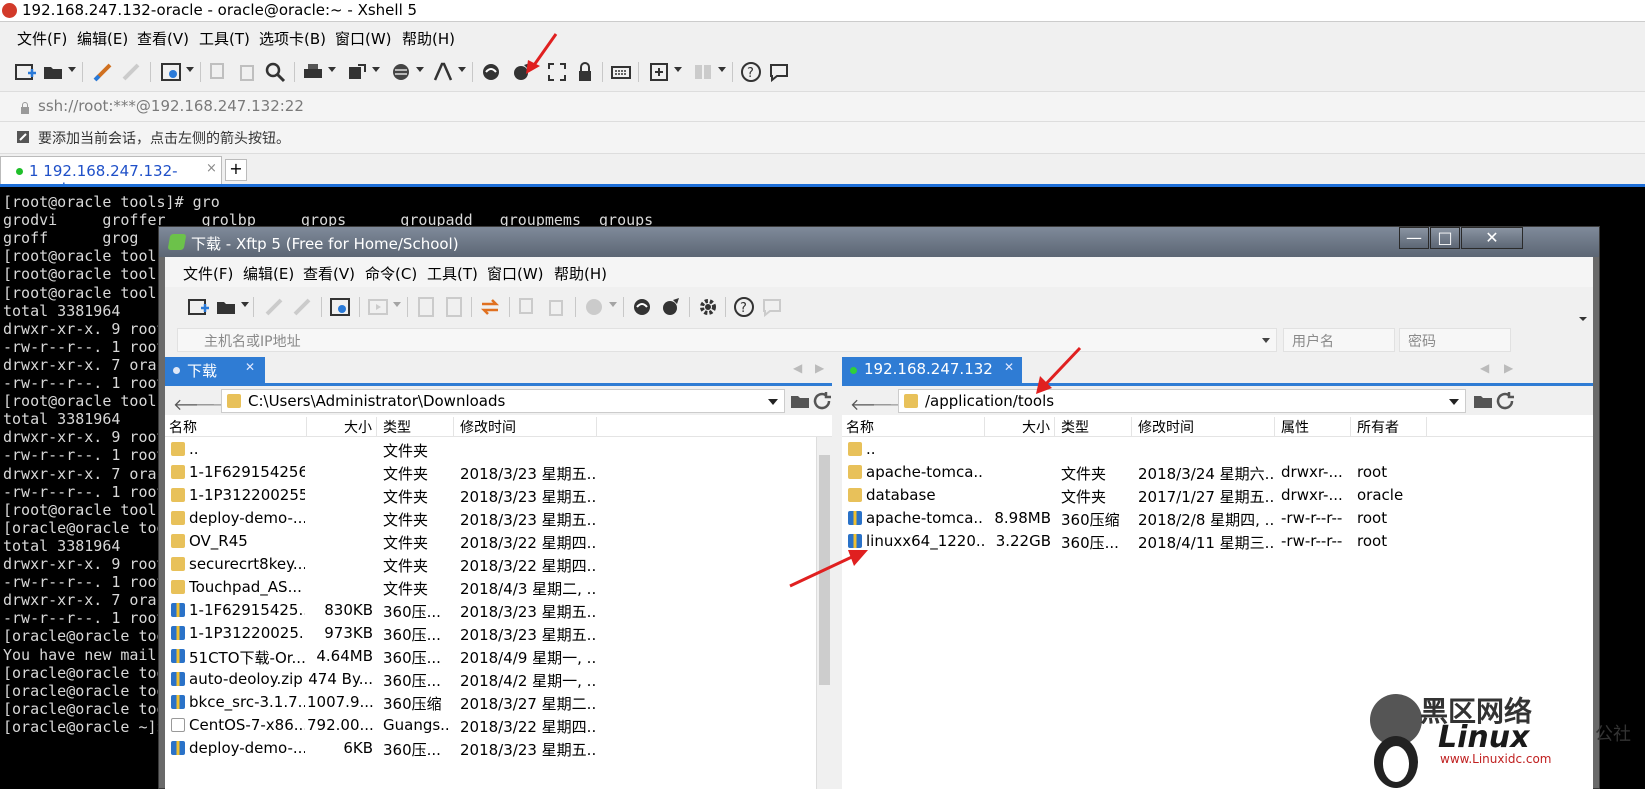 The height and width of the screenshot is (789, 1645). What do you see at coordinates (236, 170) in the screenshot?
I see `add-tab-button: +` at bounding box center [236, 170].